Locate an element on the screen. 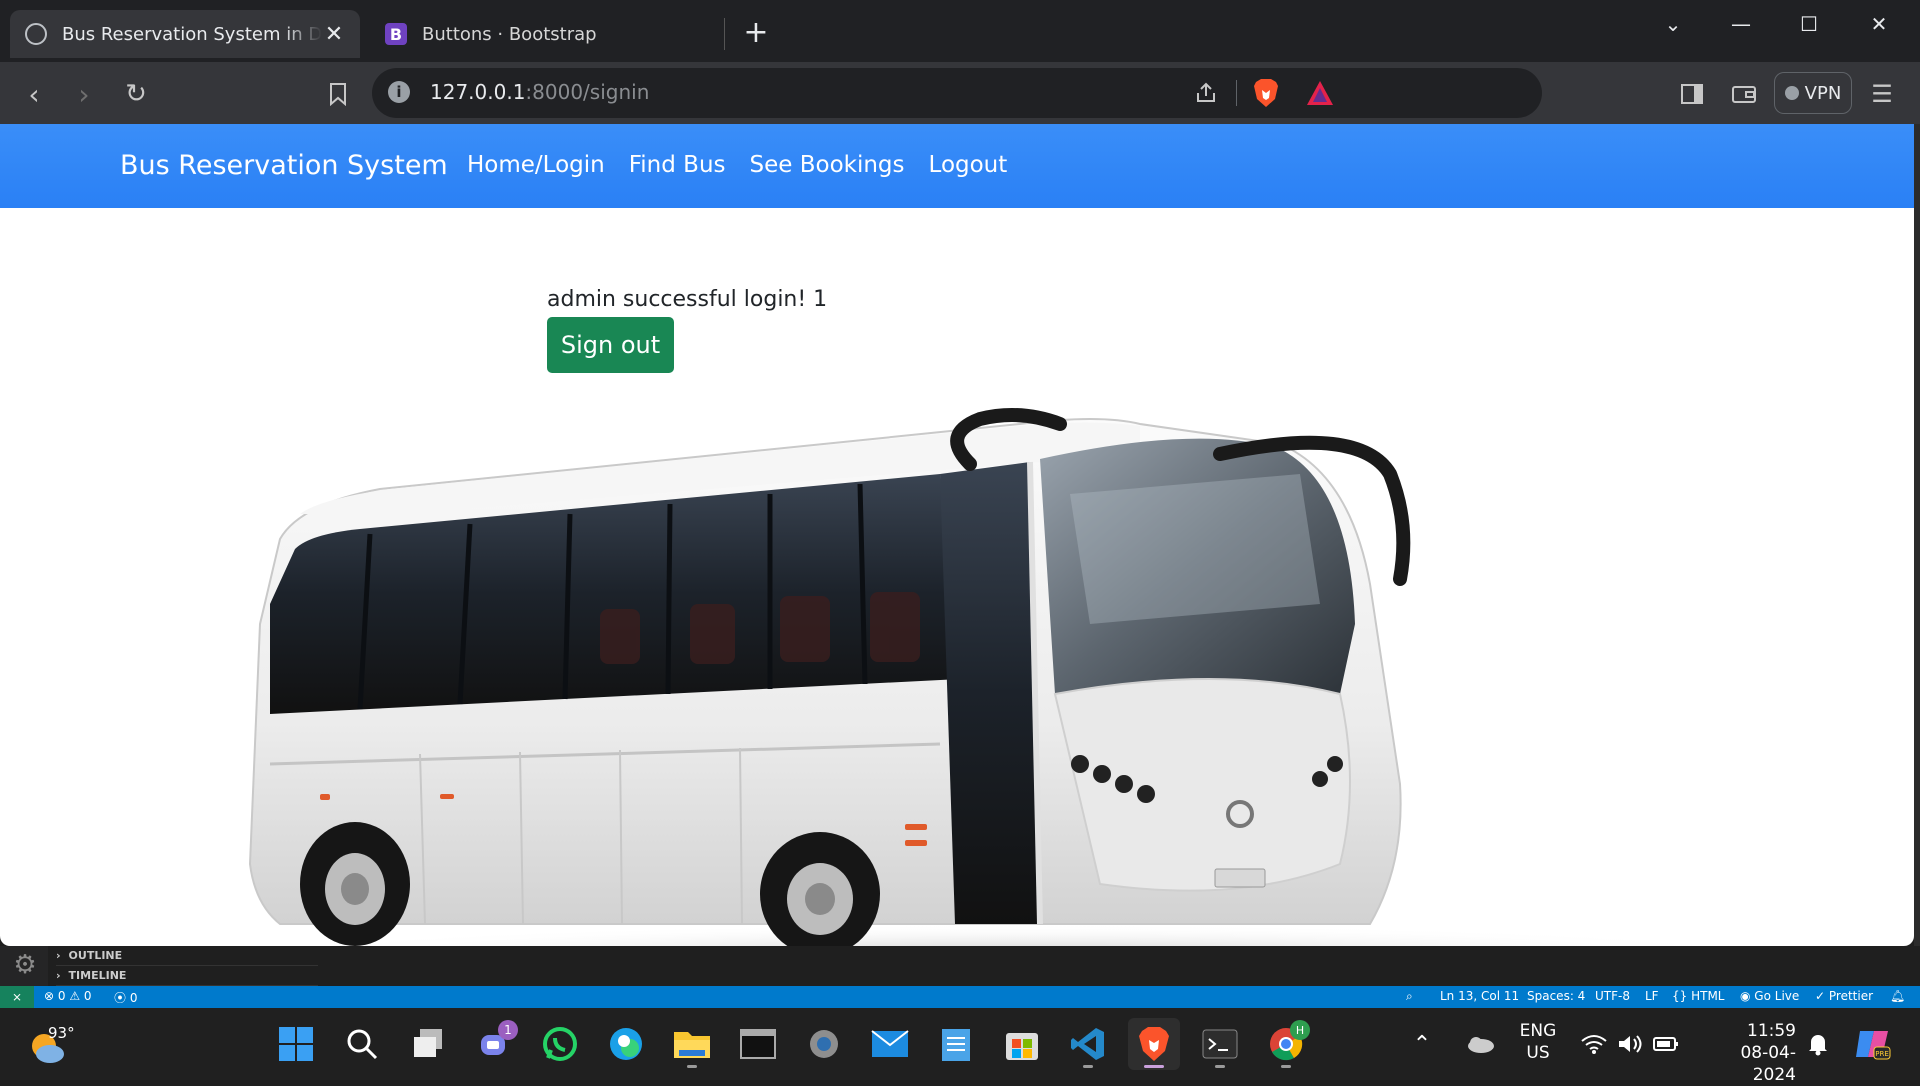  cursor-position: Ln 13, Col 11 is located at coordinates (1479, 996).